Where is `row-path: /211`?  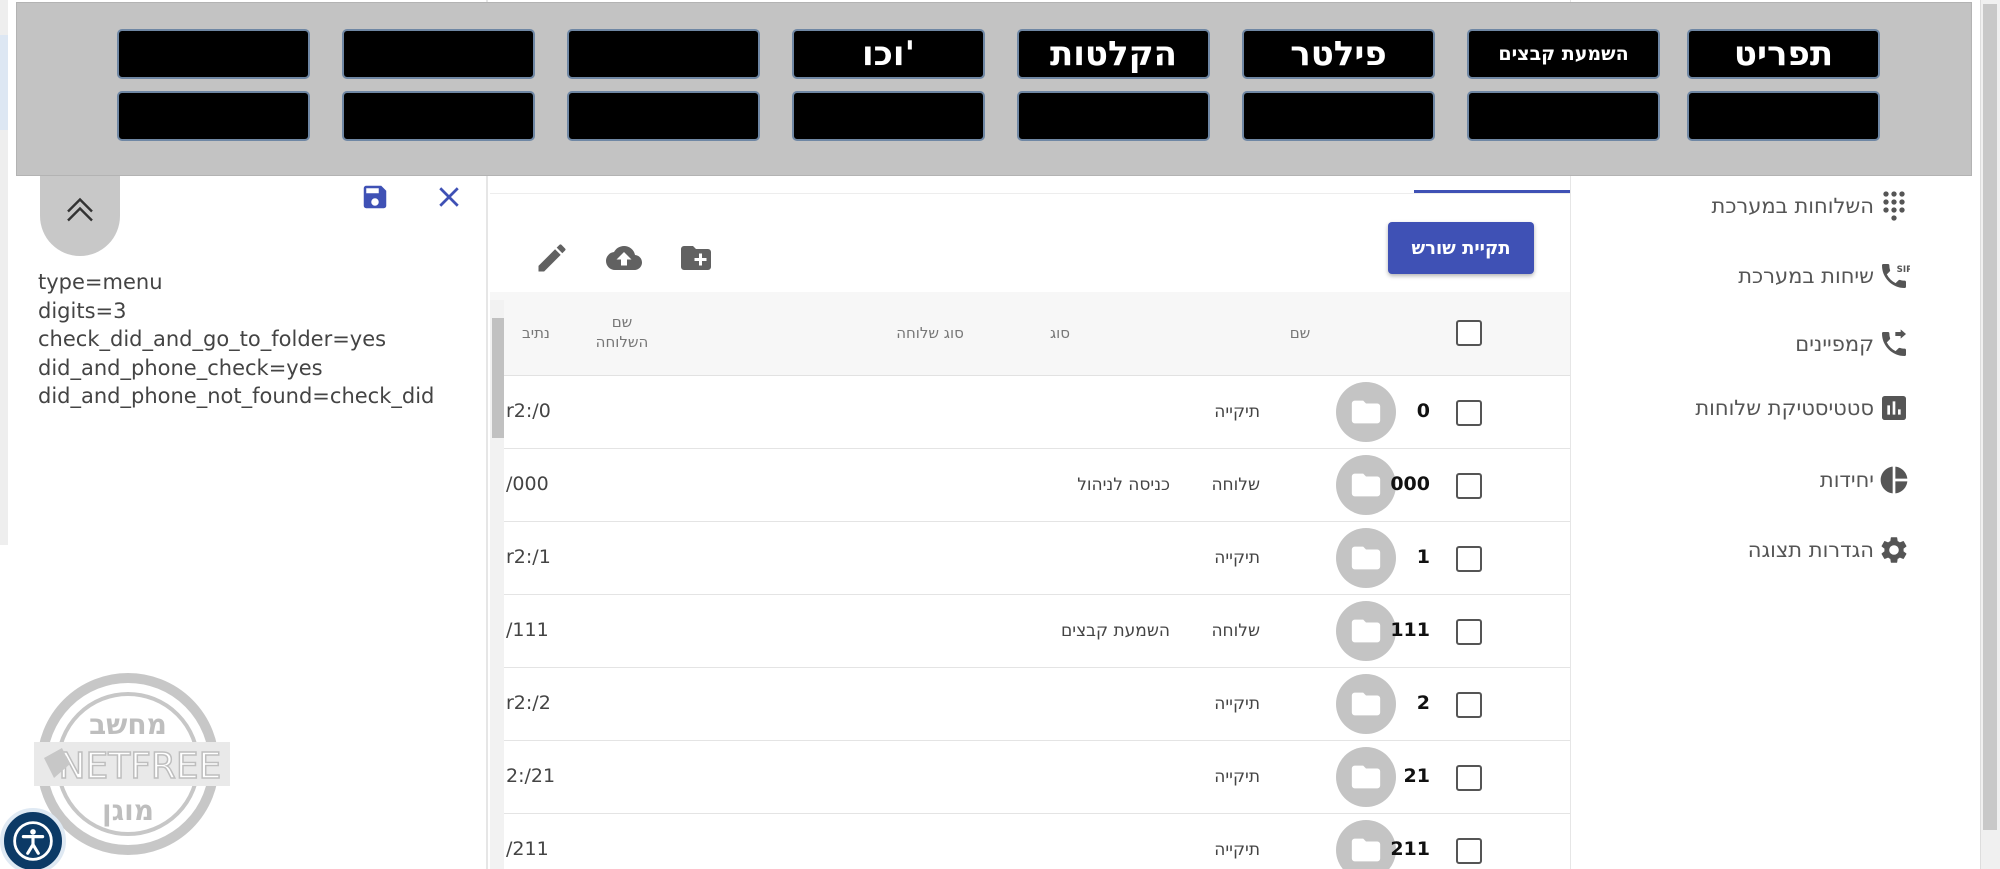
row-path: /211 is located at coordinates (527, 849).